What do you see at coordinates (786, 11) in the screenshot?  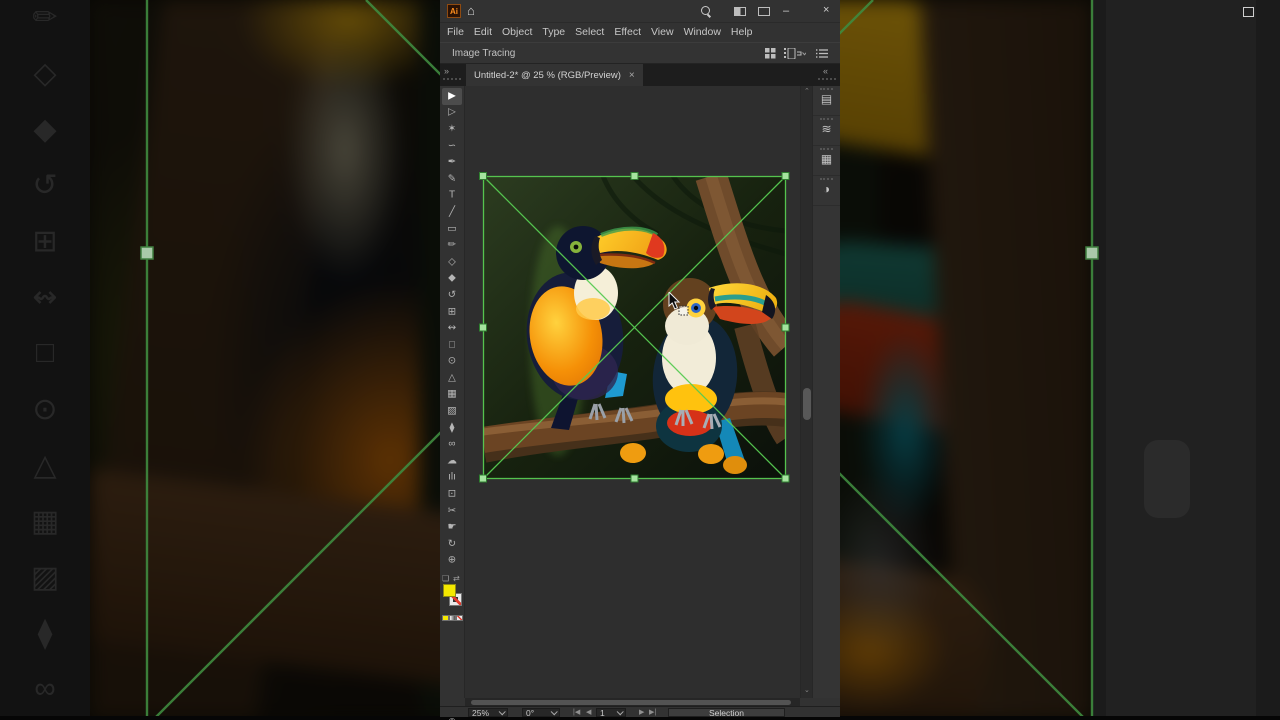 I see `minimize-button: –` at bounding box center [786, 11].